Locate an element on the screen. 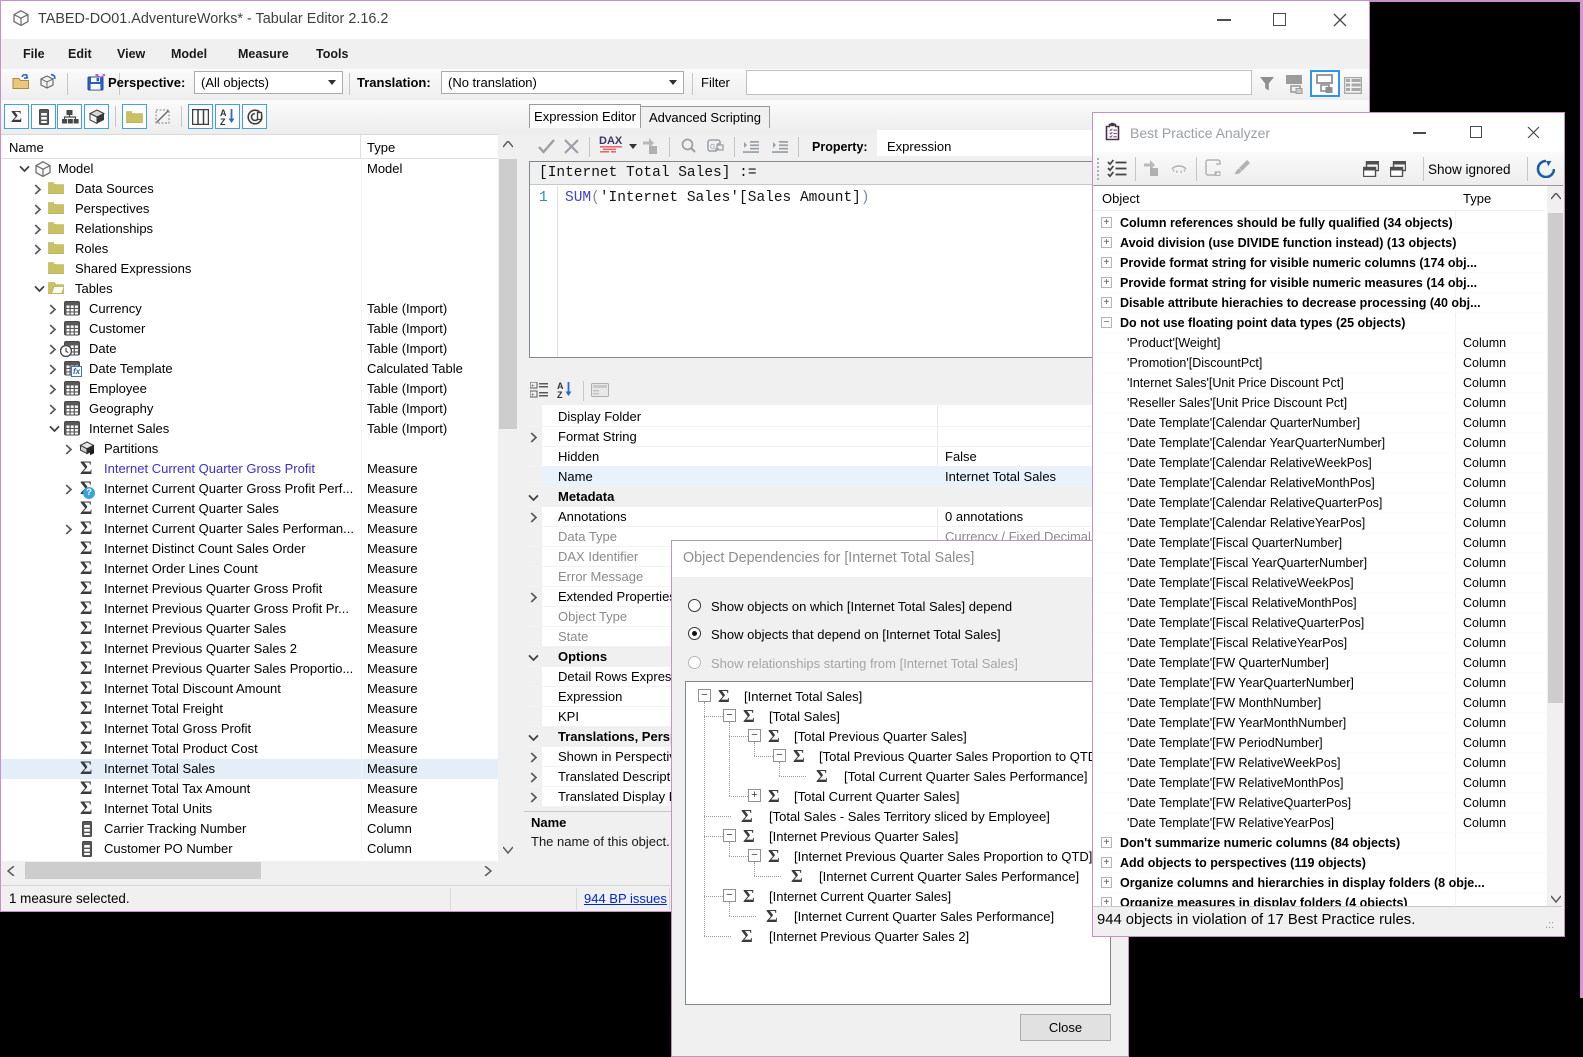  svg-text: G is located at coordinates (712, 147).